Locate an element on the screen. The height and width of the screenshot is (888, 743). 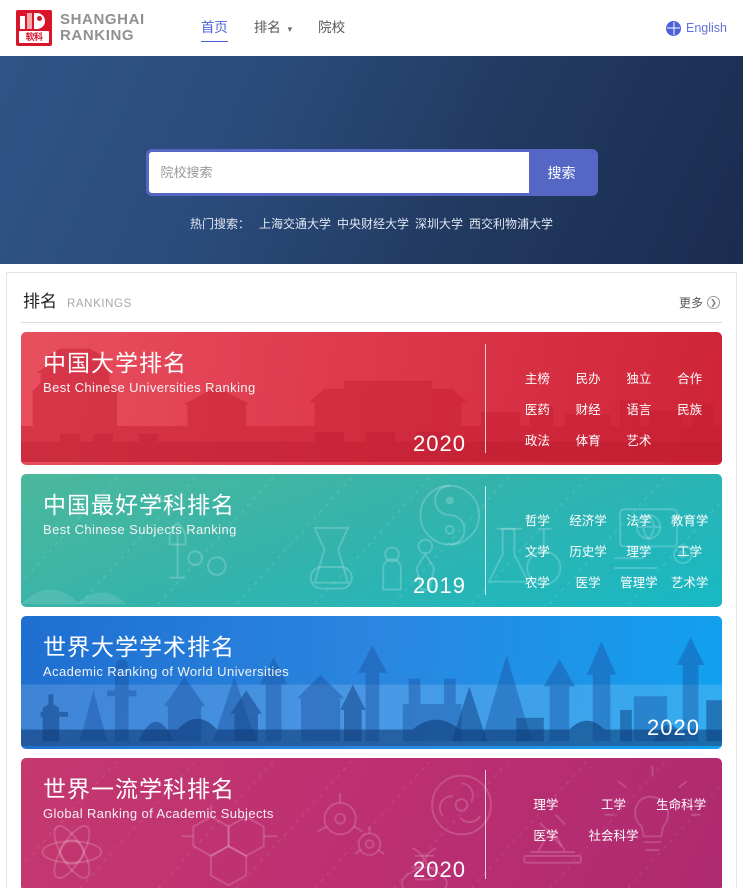
hot-search-item-3: 深圳大学 is located at coordinates (439, 223).